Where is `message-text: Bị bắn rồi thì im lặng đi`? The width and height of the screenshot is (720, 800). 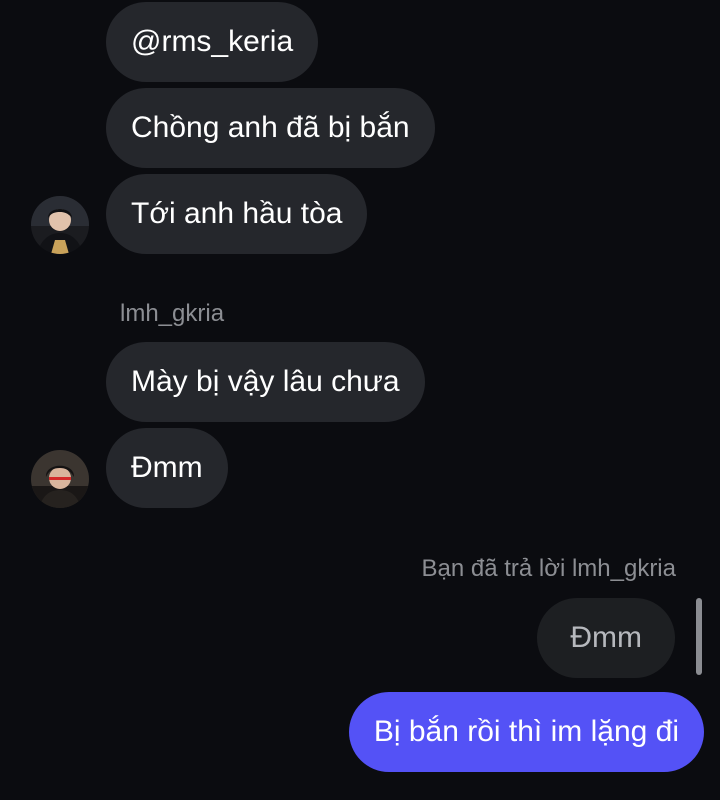 message-text: Bị bắn rồi thì im lặng đi is located at coordinates (526, 731).